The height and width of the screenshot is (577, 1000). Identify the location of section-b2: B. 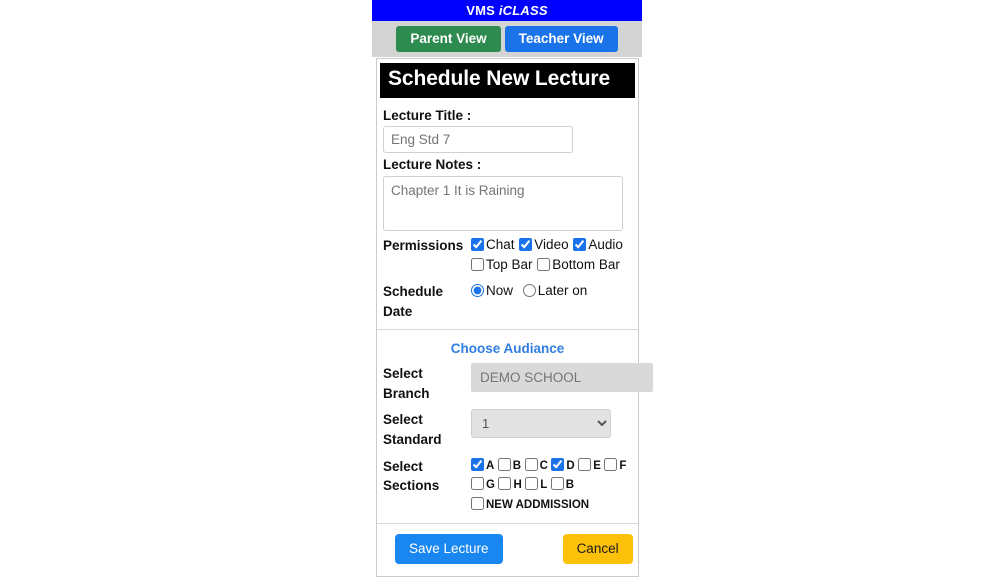
(562, 484).